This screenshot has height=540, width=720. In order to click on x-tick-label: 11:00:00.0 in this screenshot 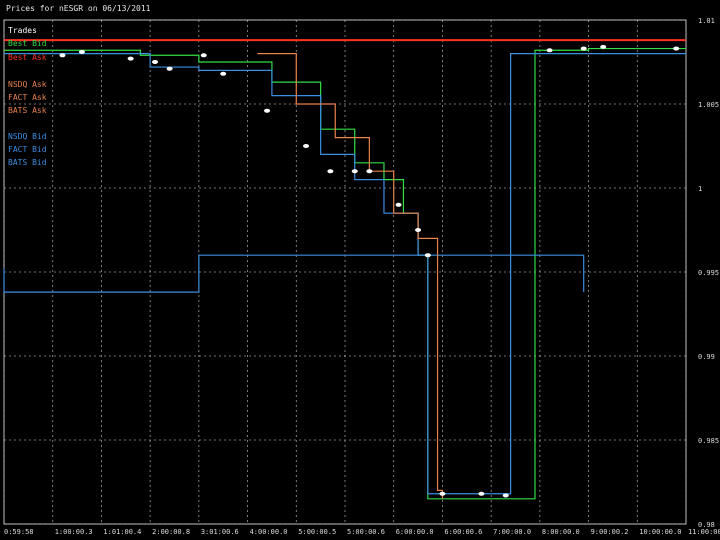, I will do `click(704, 532)`.